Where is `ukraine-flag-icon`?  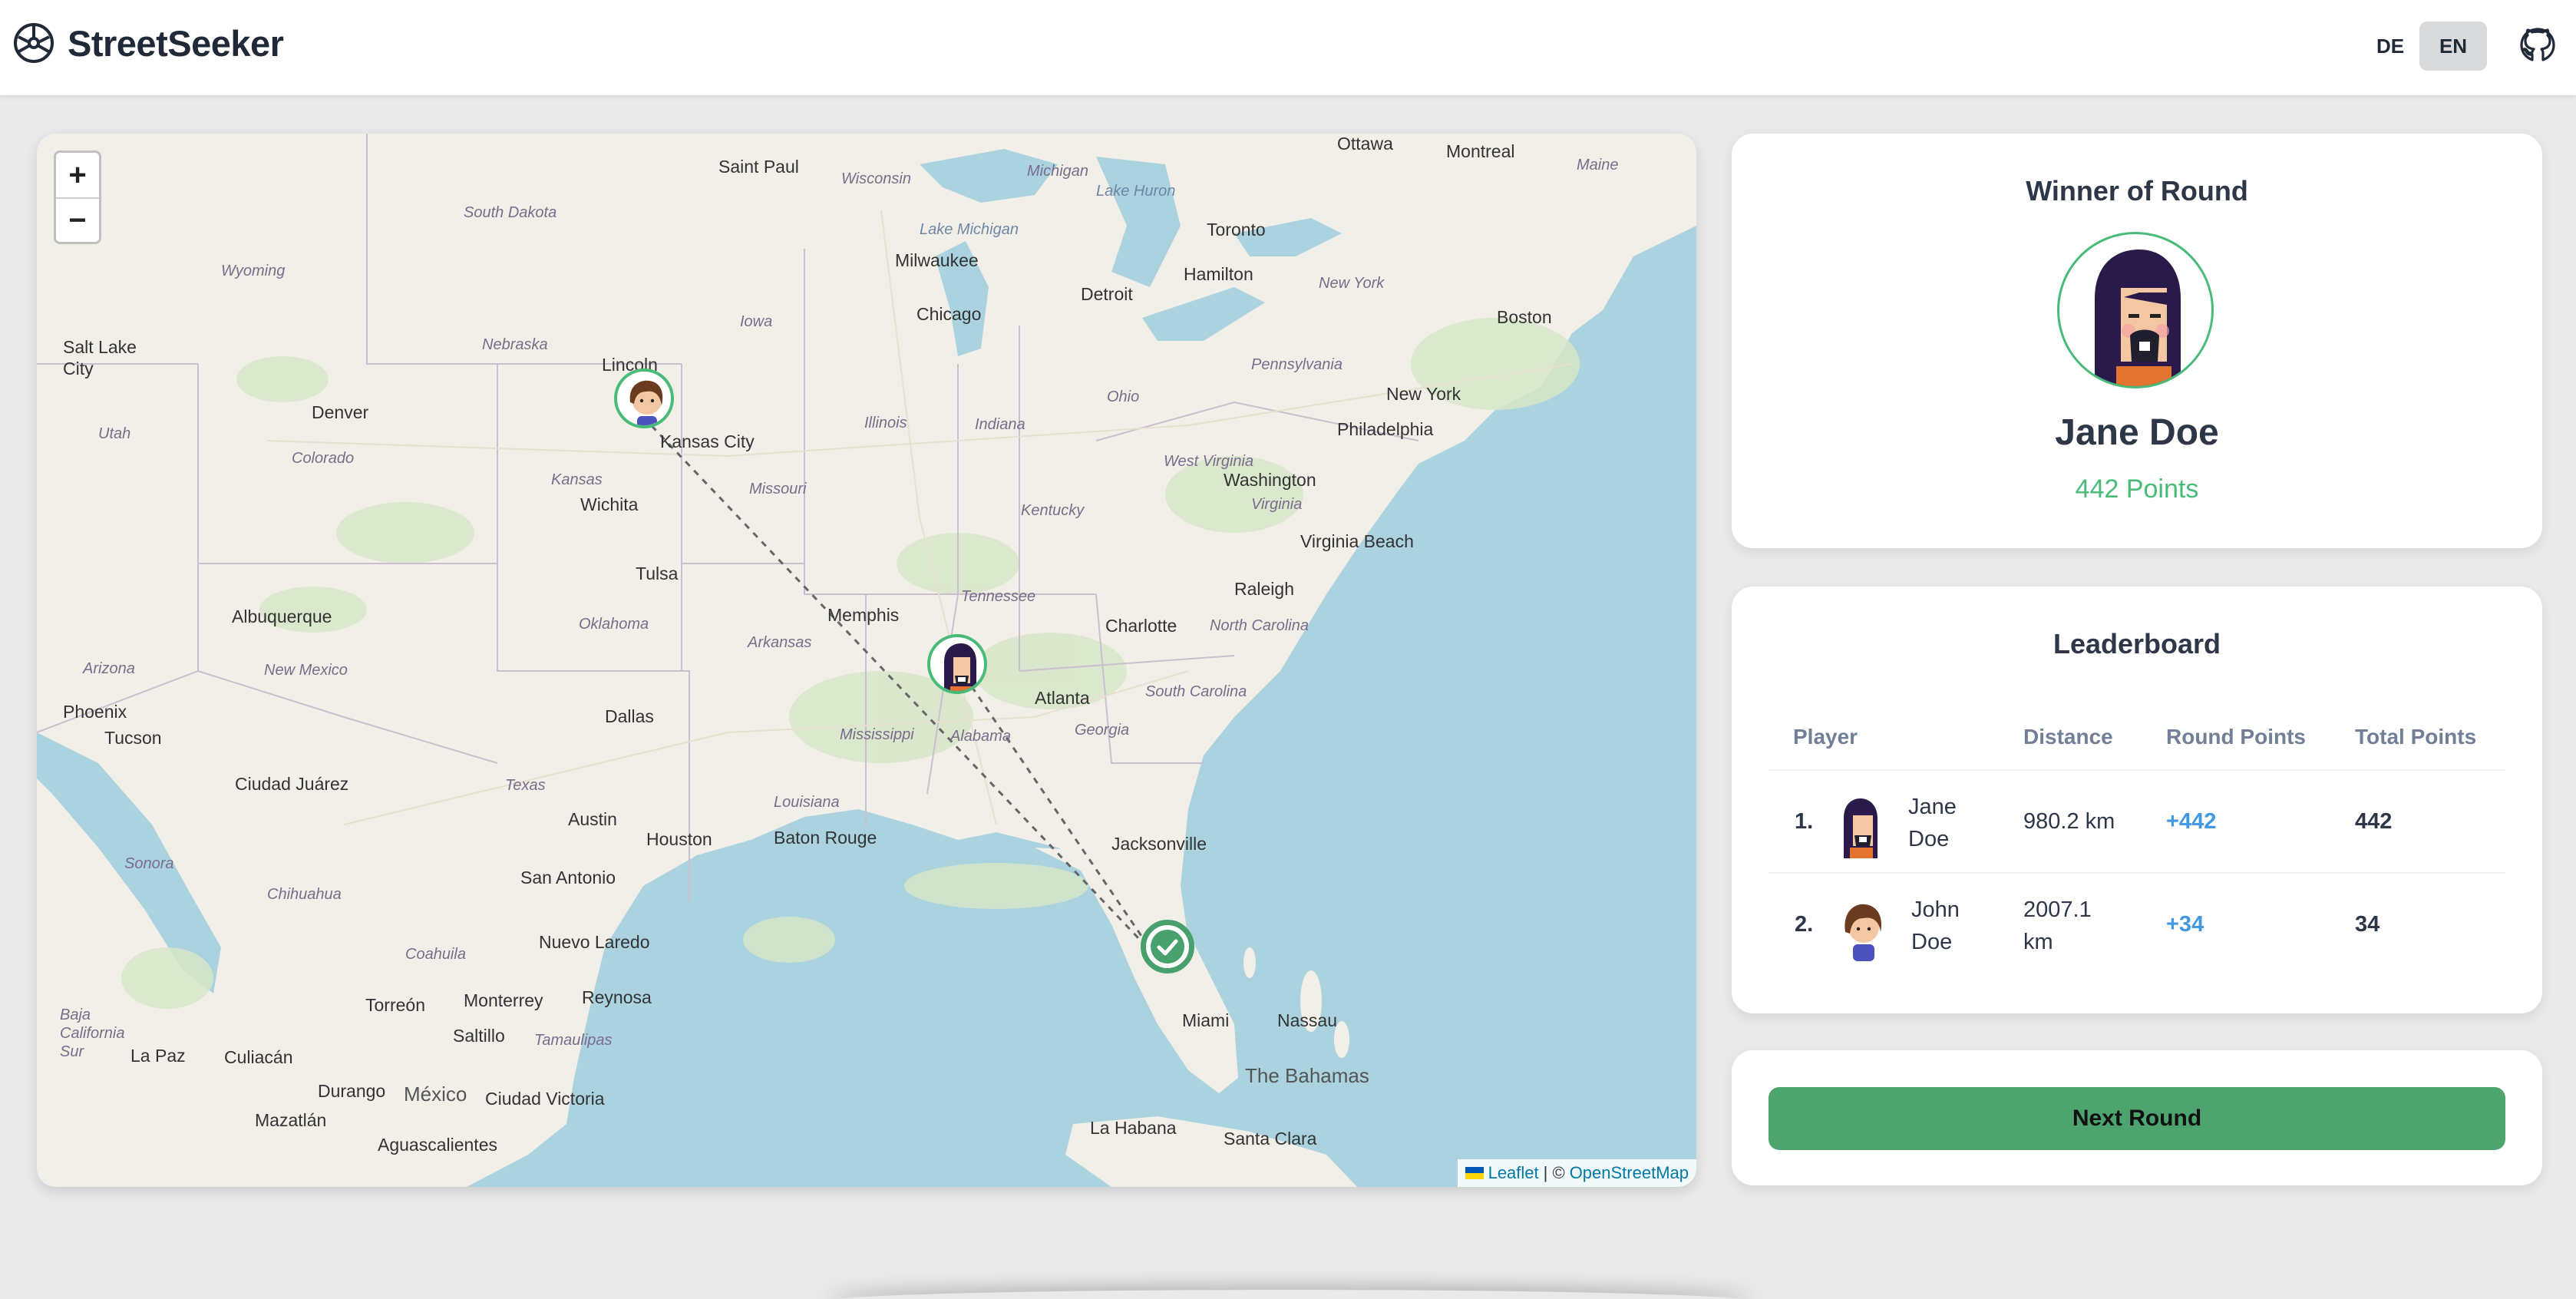 ukraine-flag-icon is located at coordinates (1474, 1173).